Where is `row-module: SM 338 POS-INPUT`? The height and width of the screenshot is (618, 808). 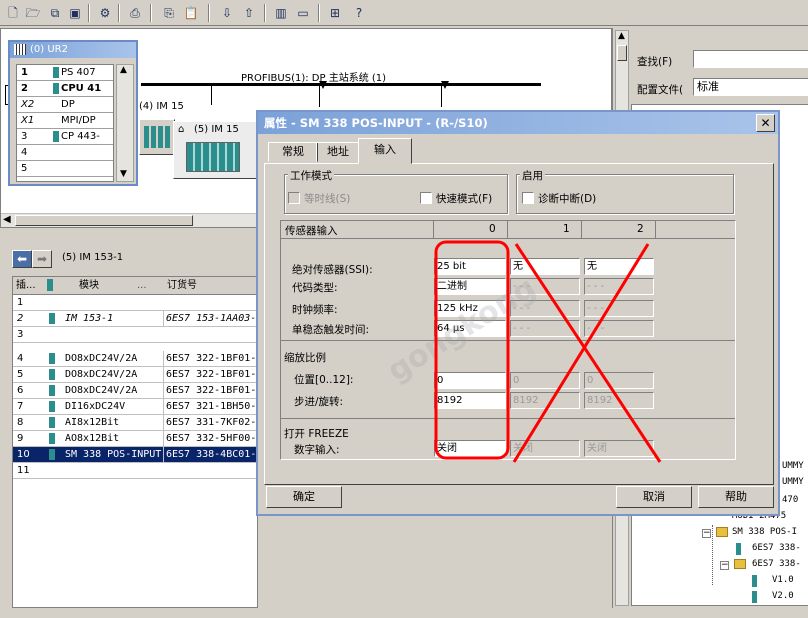
row-module: SM 338 POS-INPUT is located at coordinates (113, 454).